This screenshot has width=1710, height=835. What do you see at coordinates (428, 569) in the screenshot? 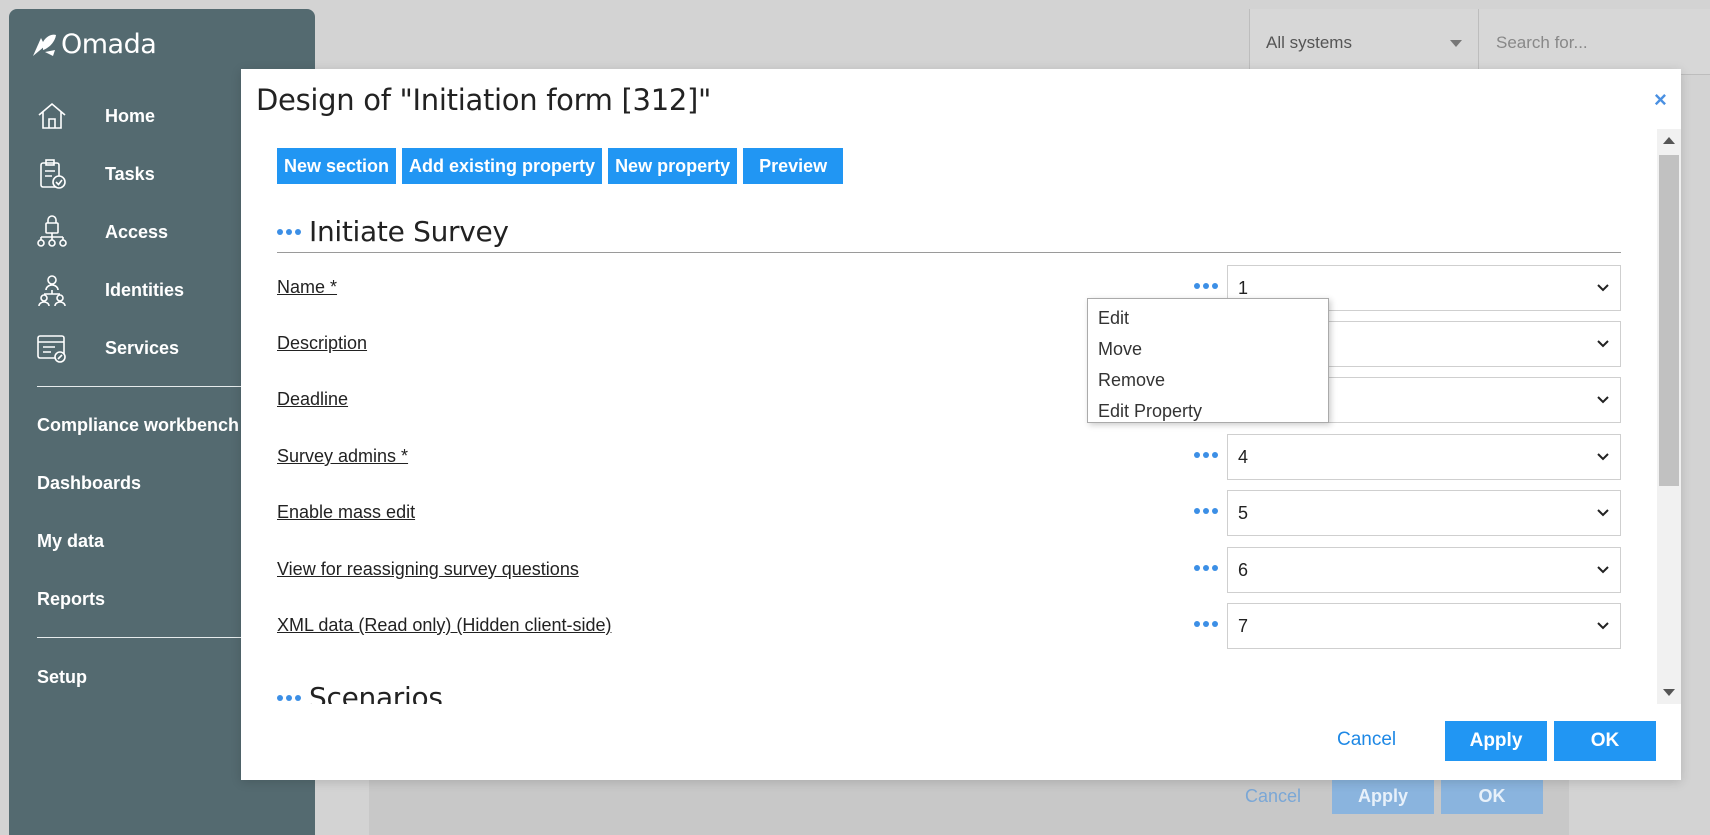
I see `property-label: View for reassigning survey questions` at bounding box center [428, 569].